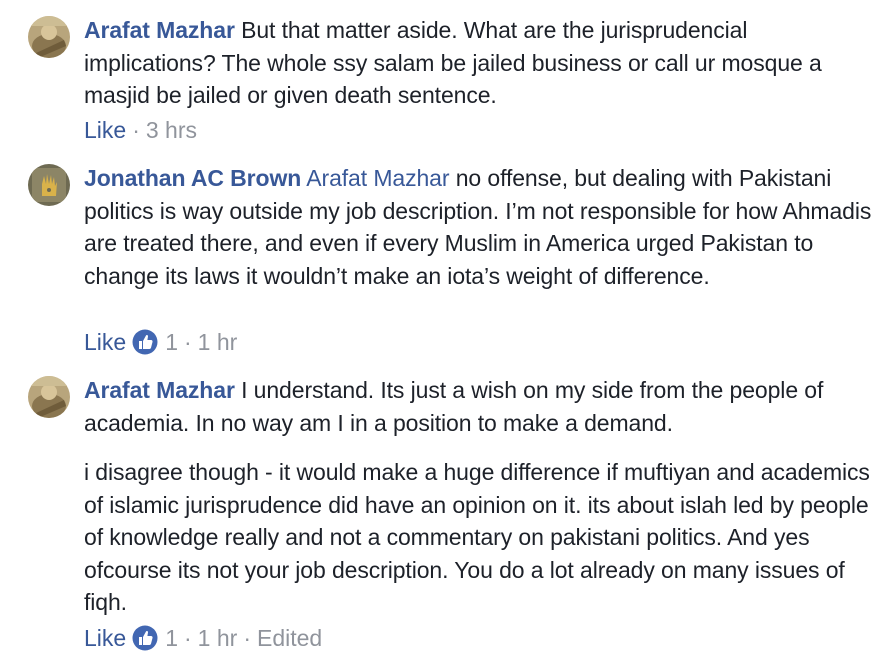  Describe the element at coordinates (160, 342) in the screenshot. I see `comment-actions: Like 1 · 1 hr` at that location.